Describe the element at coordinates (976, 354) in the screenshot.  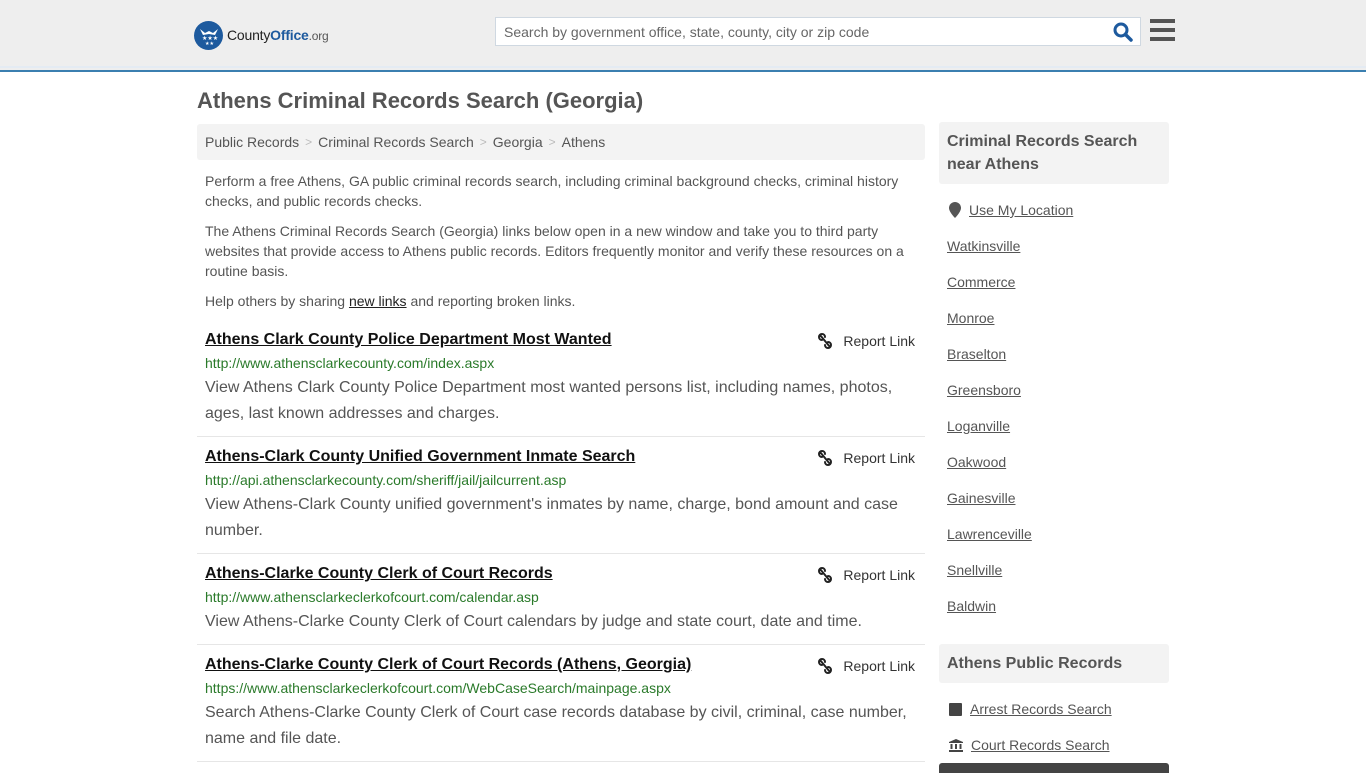
I see `nearby-city-link: Braselton` at that location.